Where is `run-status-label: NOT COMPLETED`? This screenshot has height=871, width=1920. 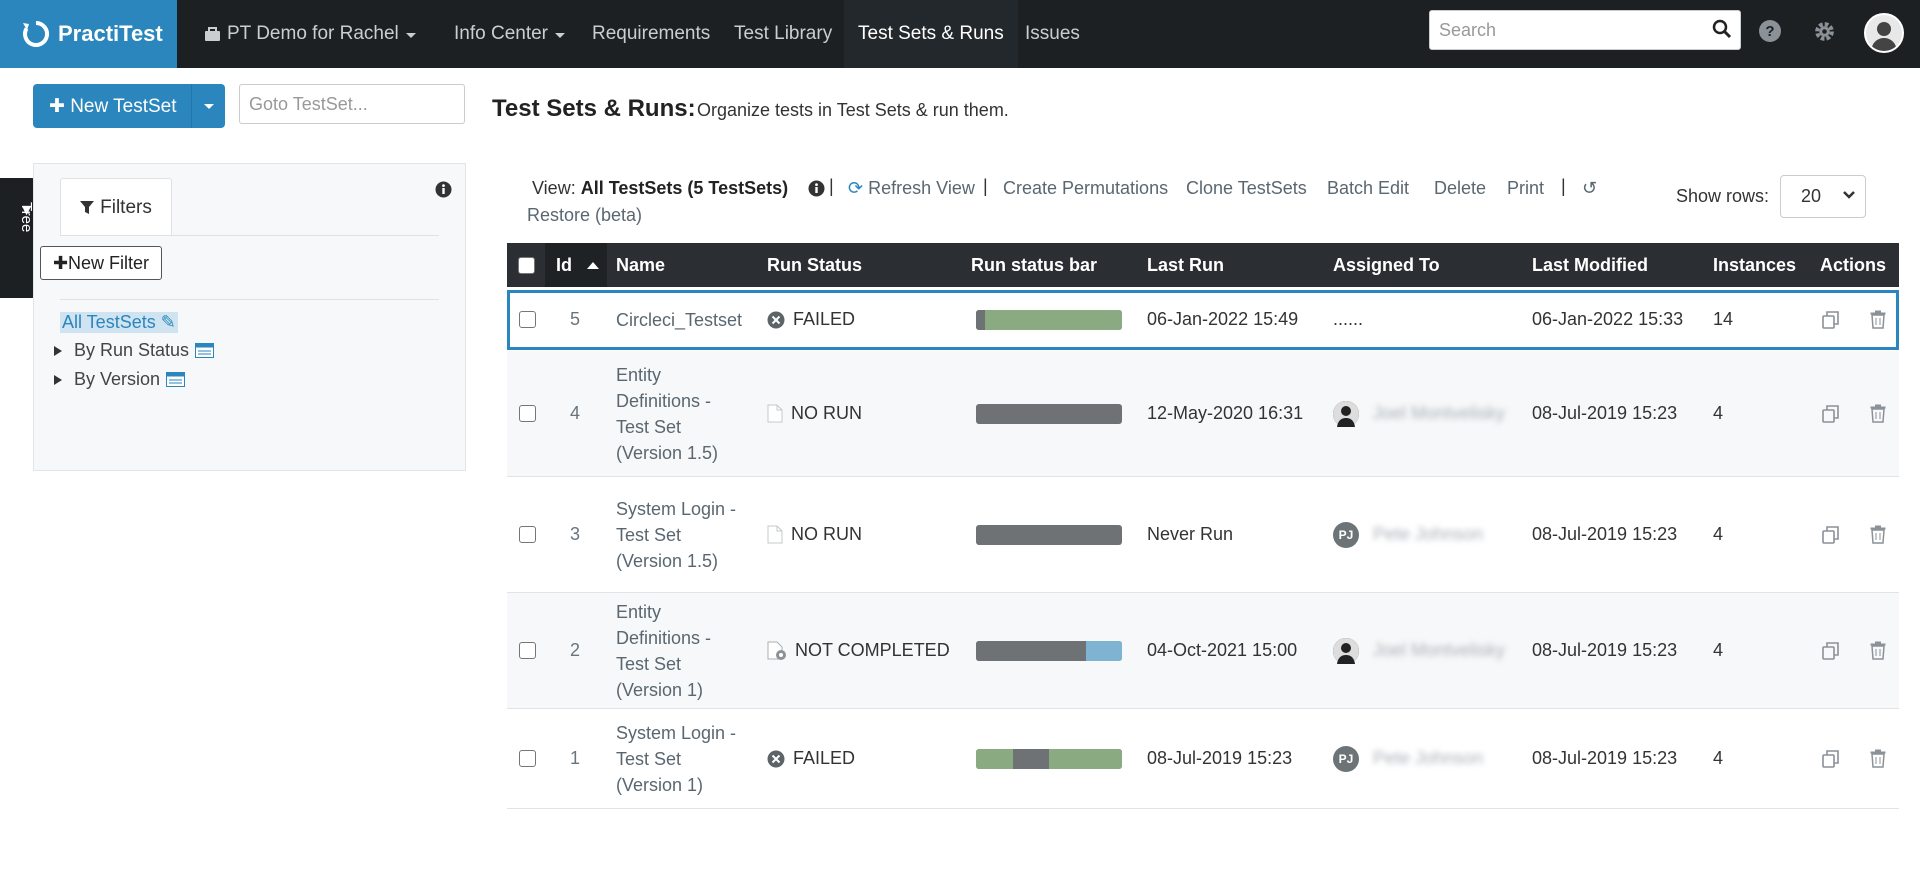 run-status-label: NOT COMPLETED is located at coordinates (872, 650).